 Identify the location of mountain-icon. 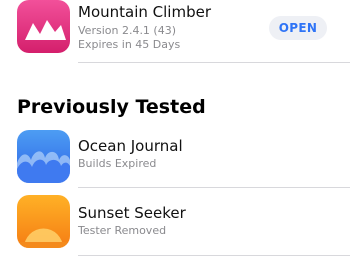
(43, 26).